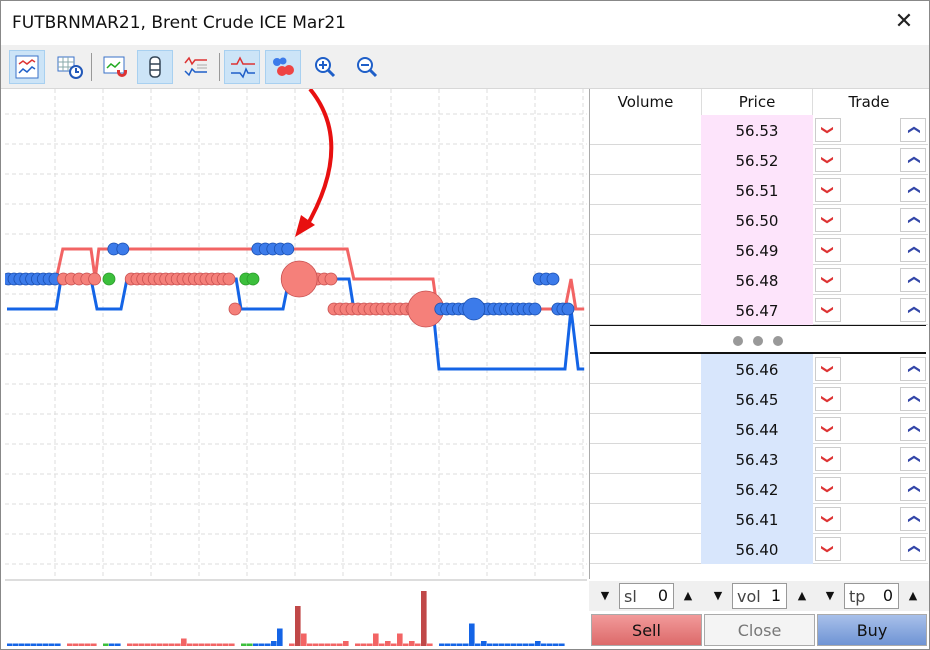  What do you see at coordinates (325, 67) in the screenshot?
I see `zoom-in-button` at bounding box center [325, 67].